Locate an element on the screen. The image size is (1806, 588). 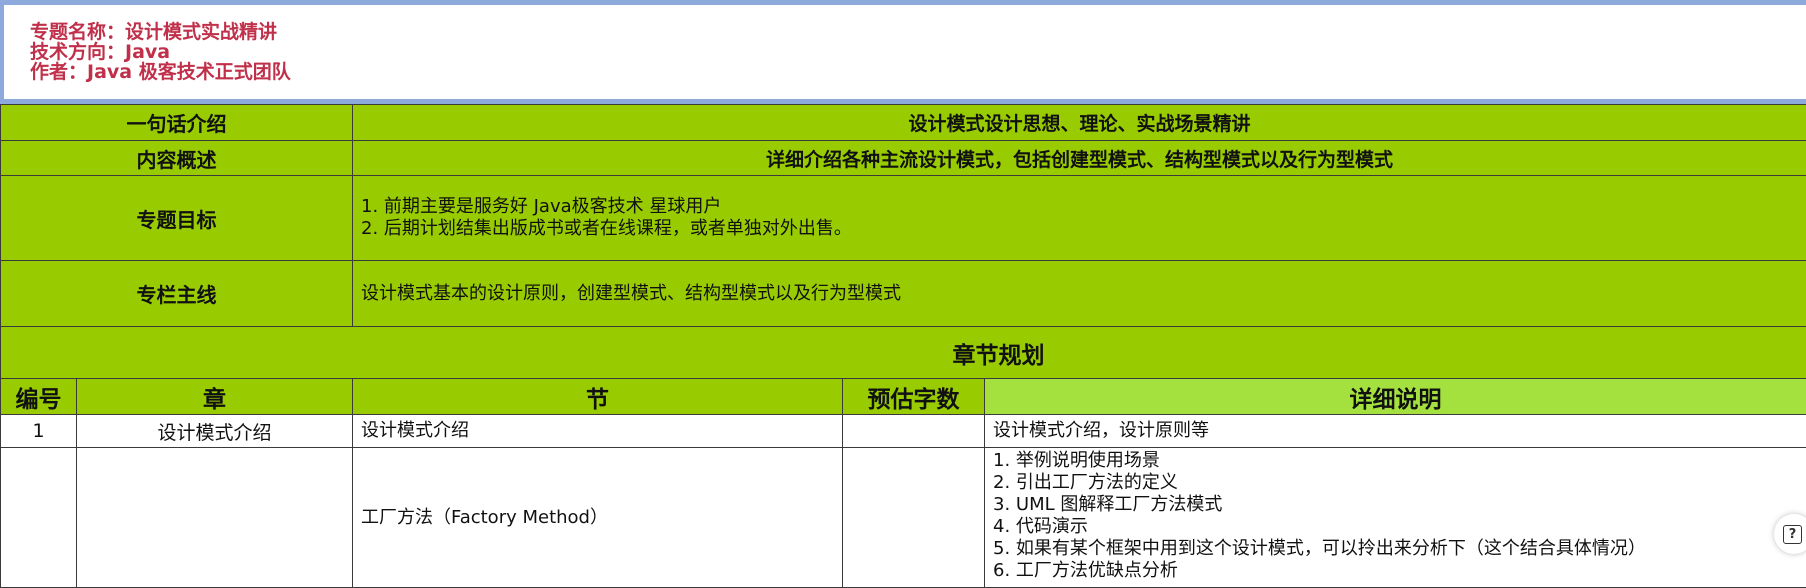
mainline-label: 专栏主线 is located at coordinates (177, 294).